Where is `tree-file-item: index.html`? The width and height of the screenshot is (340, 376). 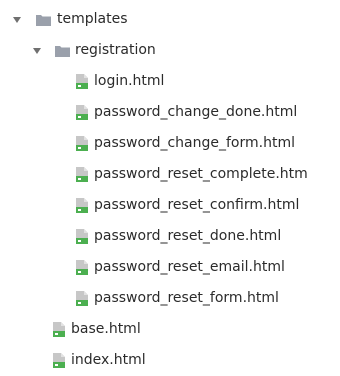 tree-file-item: index.html is located at coordinates (170, 360).